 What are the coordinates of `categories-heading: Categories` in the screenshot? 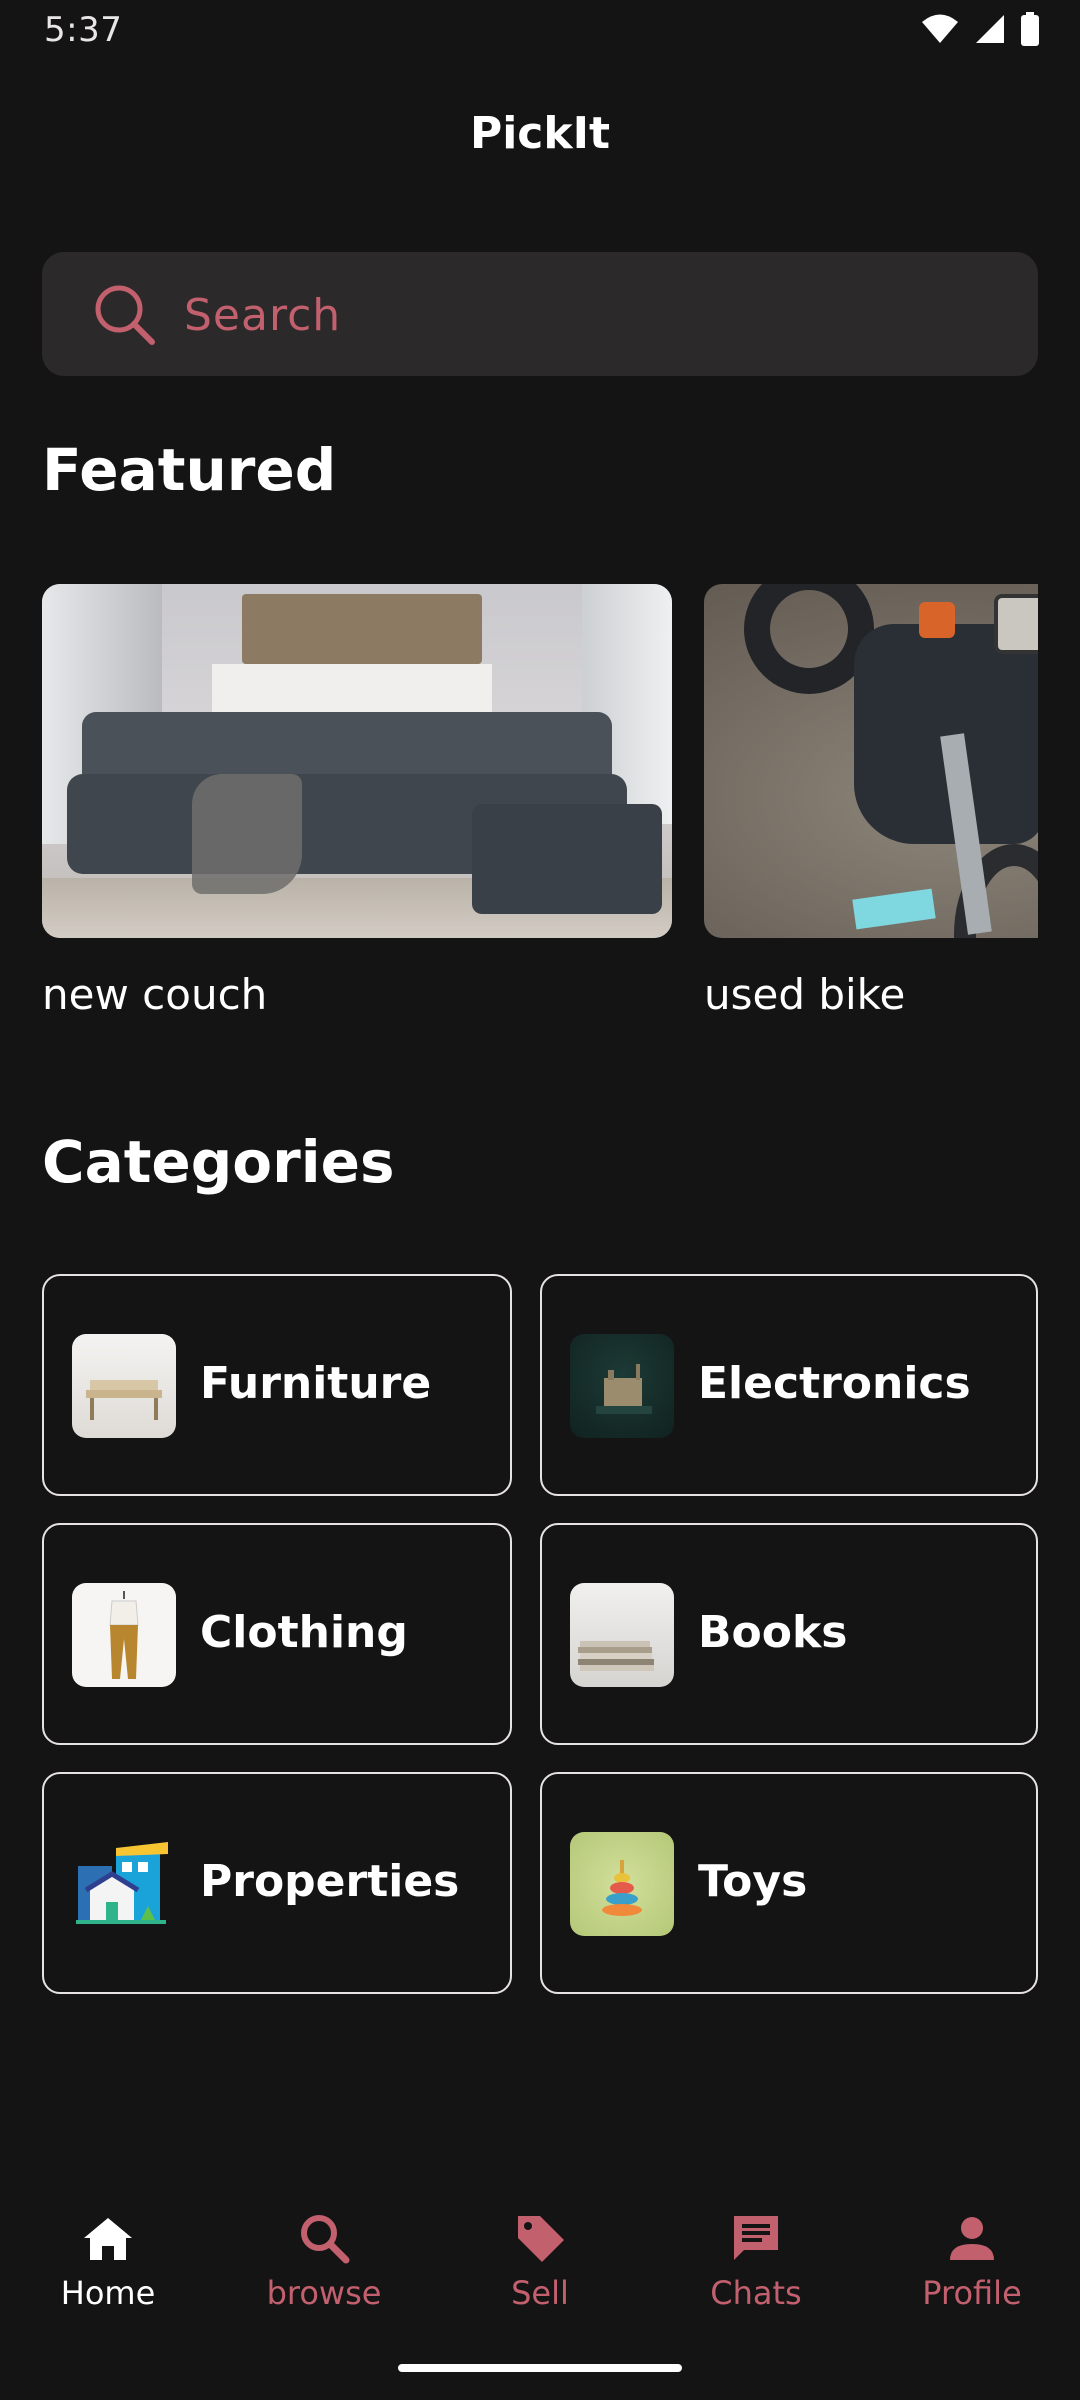 It's located at (218, 1162).